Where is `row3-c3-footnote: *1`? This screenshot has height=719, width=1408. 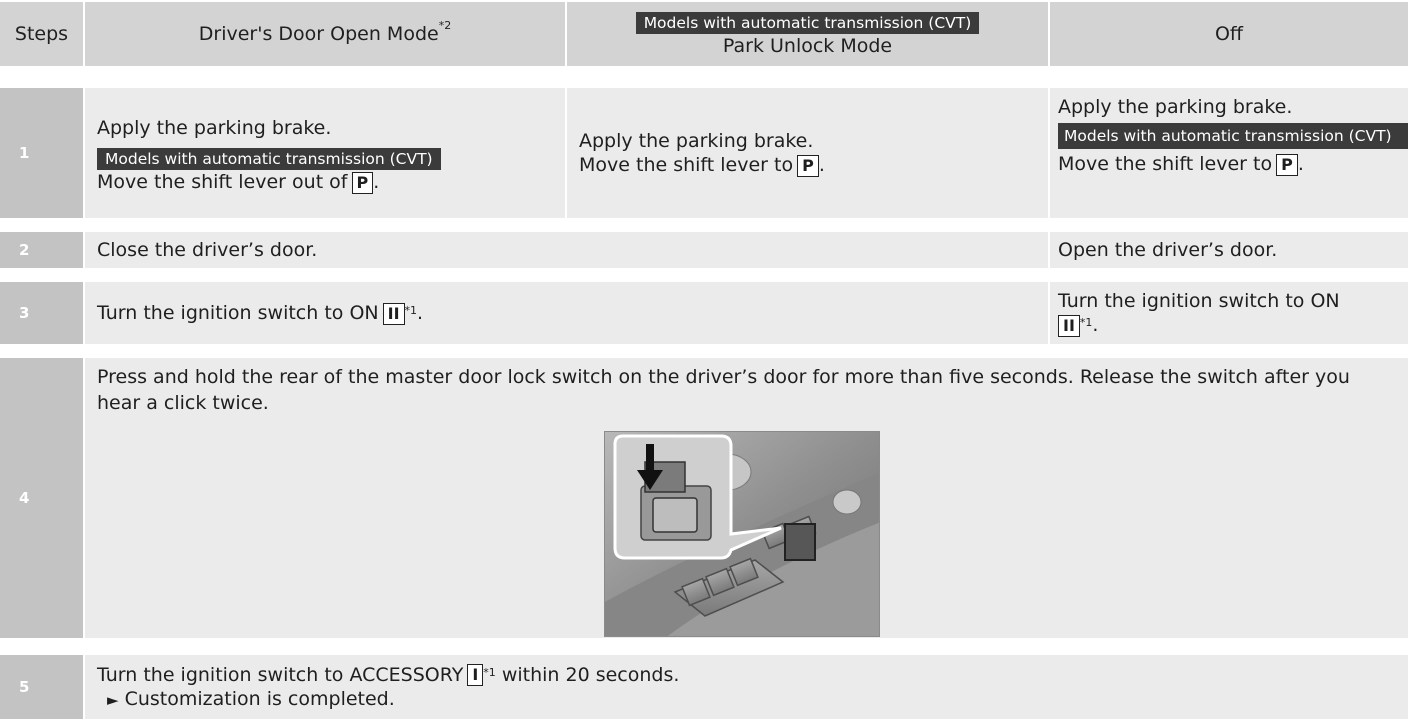 row3-c3-footnote: *1 is located at coordinates (1086, 322).